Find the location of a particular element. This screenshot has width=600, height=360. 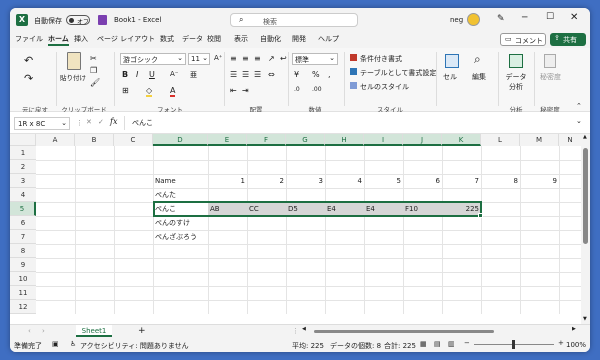

align-middle-icon: ≡ is located at coordinates (245, 58).